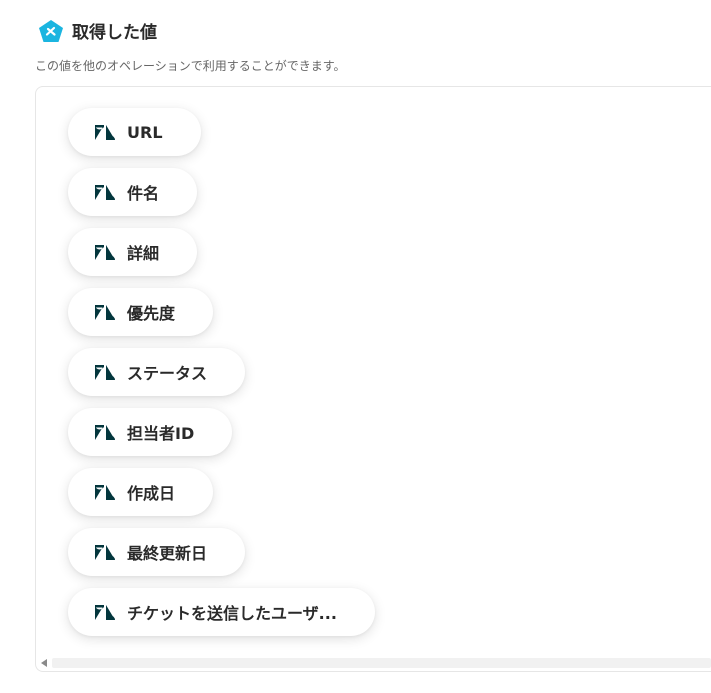 This screenshot has height=693, width=711. I want to click on chip-label: 担当者ID, so click(161, 433).